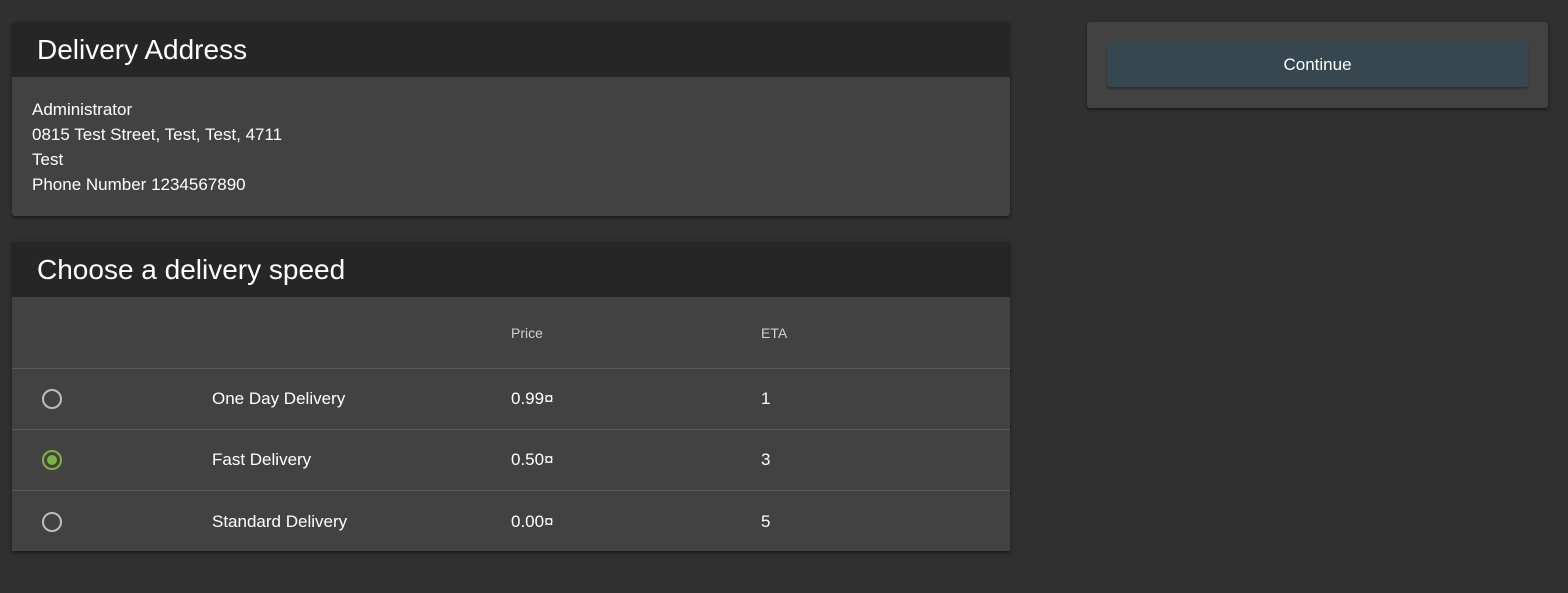  What do you see at coordinates (262, 459) in the screenshot?
I see `delivery-option-name: Fast Delivery` at bounding box center [262, 459].